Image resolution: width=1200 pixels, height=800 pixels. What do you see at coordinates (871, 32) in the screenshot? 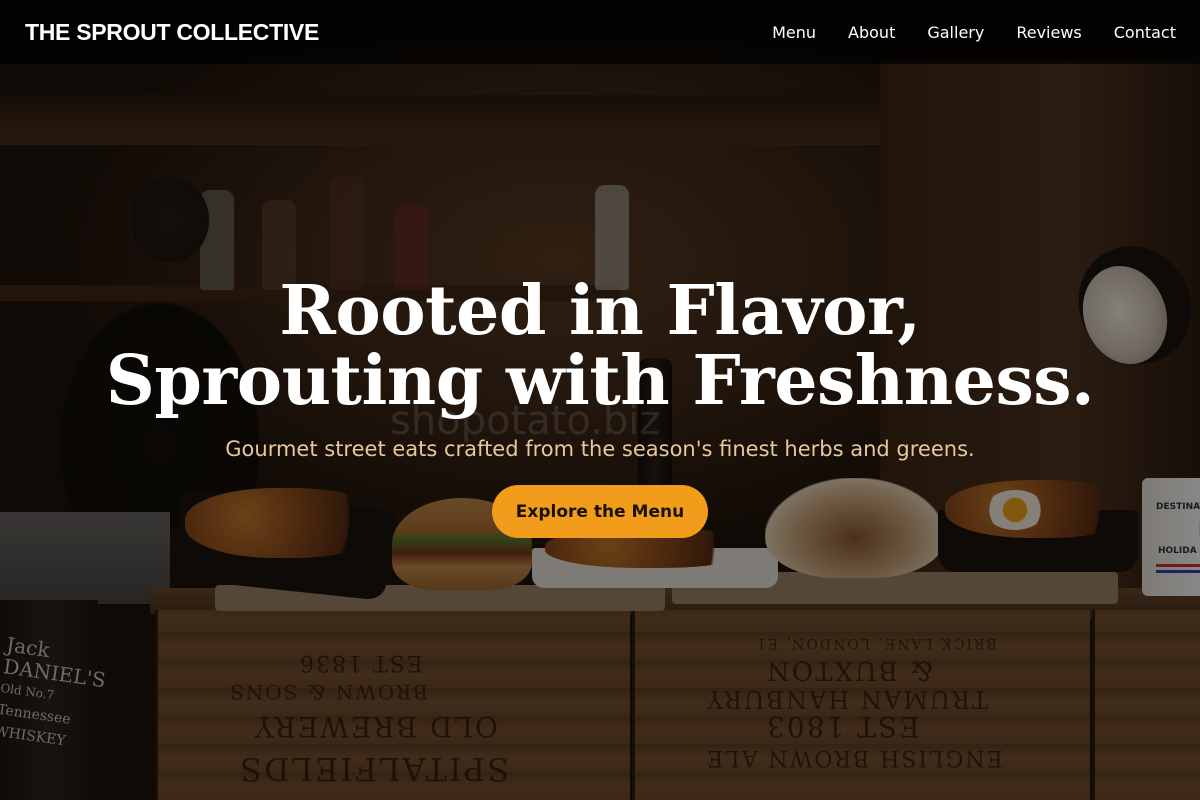
I see `nav-link-about: About` at bounding box center [871, 32].